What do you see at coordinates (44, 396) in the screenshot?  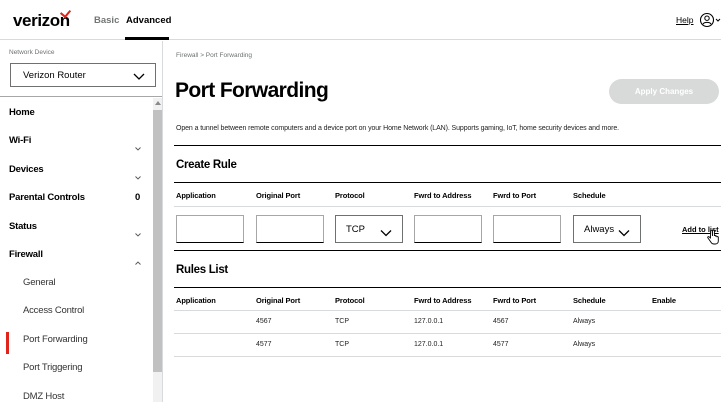 I see `sidebar-subitem-label: DMZ Host` at bounding box center [44, 396].